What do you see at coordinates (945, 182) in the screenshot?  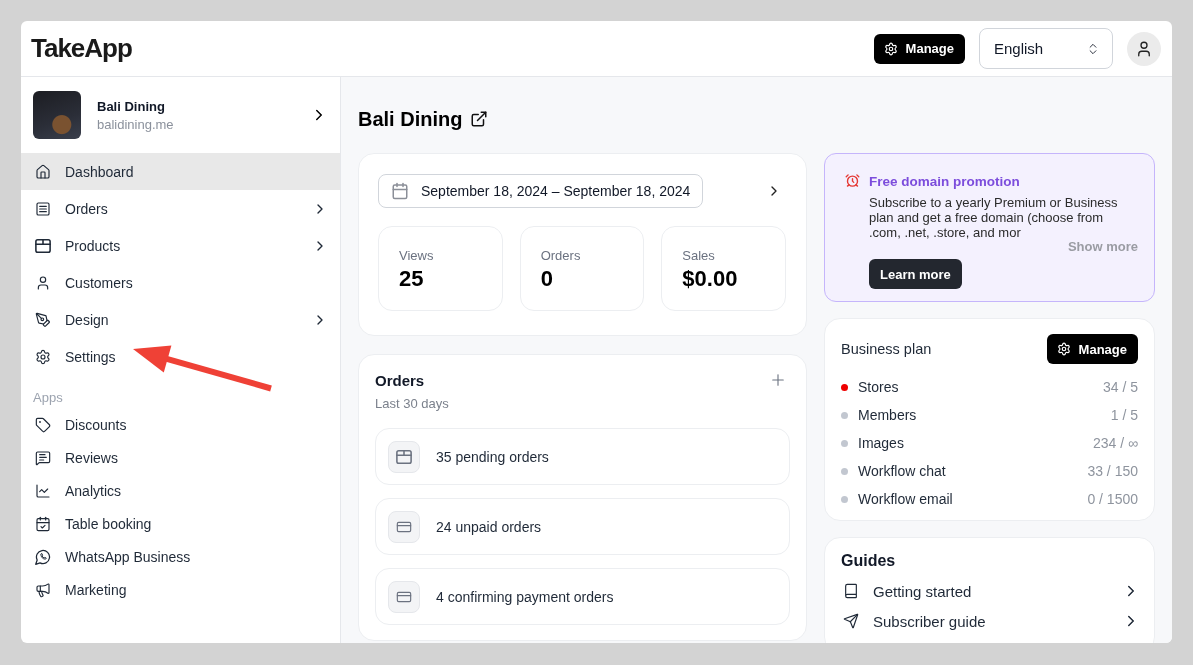 I see `promo-title: Free domain promotion` at bounding box center [945, 182].